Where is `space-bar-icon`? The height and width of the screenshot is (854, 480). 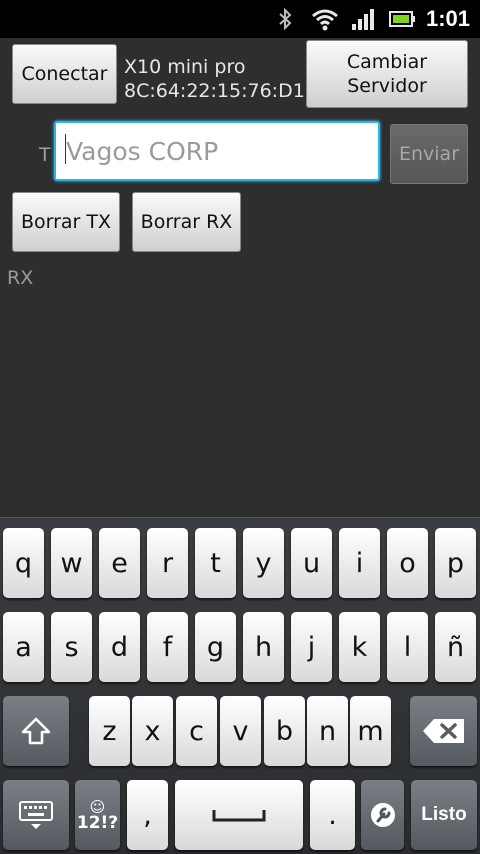 space-bar-icon is located at coordinates (239, 816).